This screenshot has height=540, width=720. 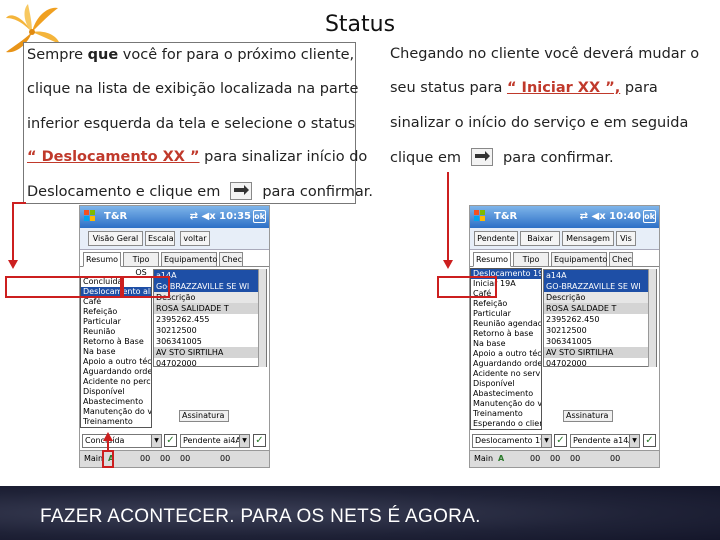 I want to click on arrow-down-icon, so click(x=13, y=264).